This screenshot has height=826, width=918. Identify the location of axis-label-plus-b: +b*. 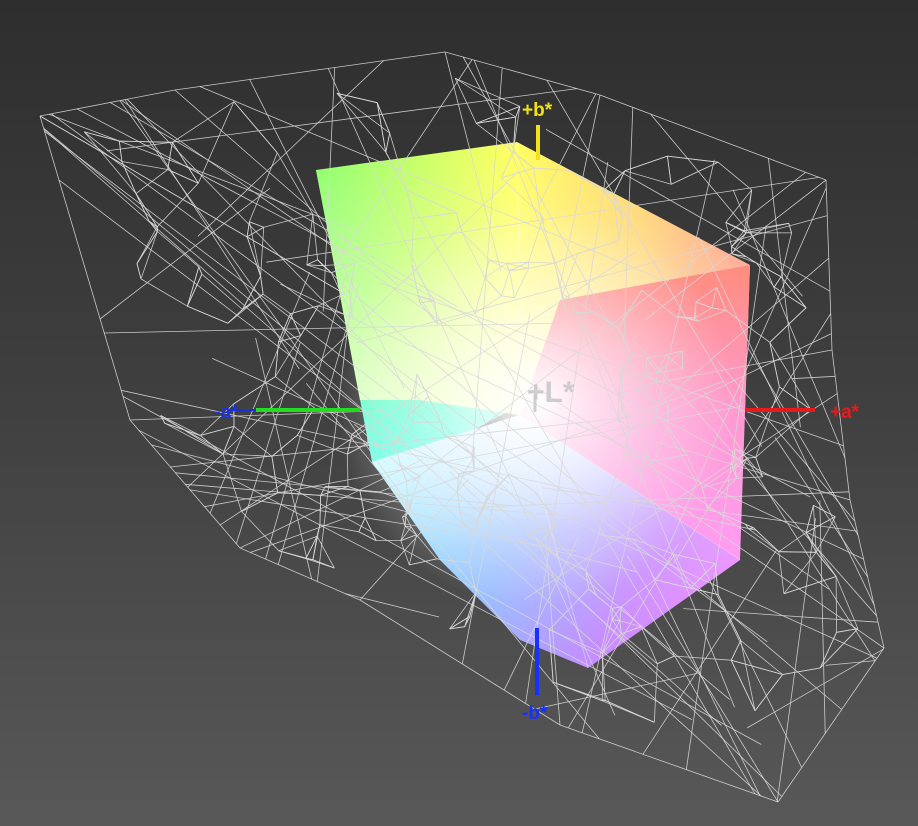
(537, 110).